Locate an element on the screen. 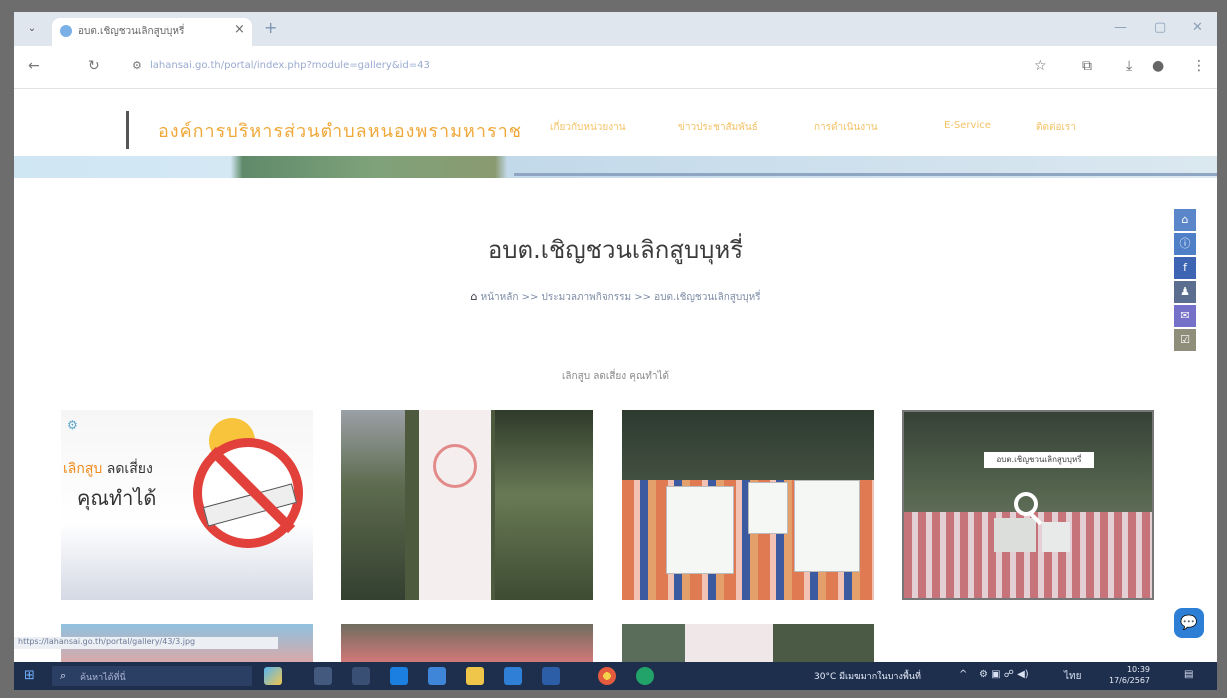 Image resolution: width=1227 pixels, height=698 pixels. side-info-icon: ⓘ is located at coordinates (1185, 244).